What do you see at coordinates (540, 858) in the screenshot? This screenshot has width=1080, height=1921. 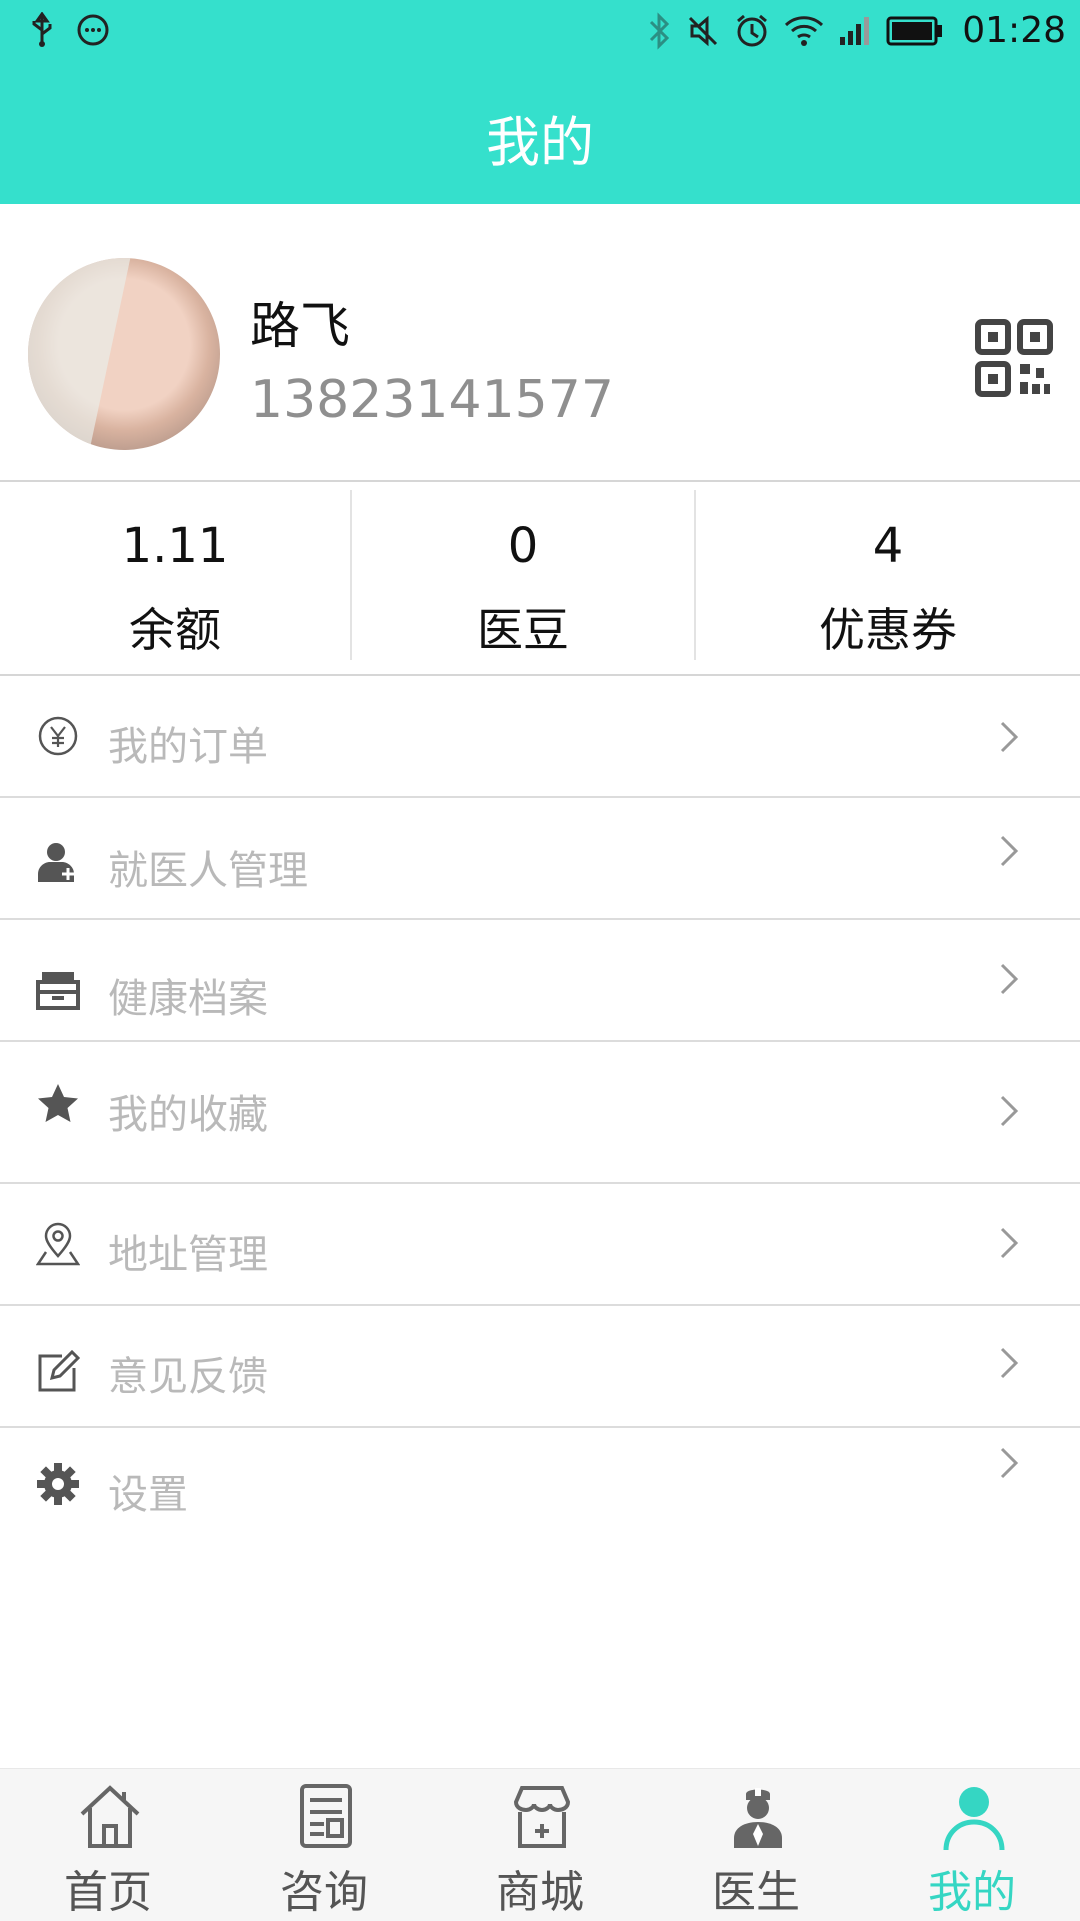 I see `menu-item-patients: 就医人管理` at bounding box center [540, 858].